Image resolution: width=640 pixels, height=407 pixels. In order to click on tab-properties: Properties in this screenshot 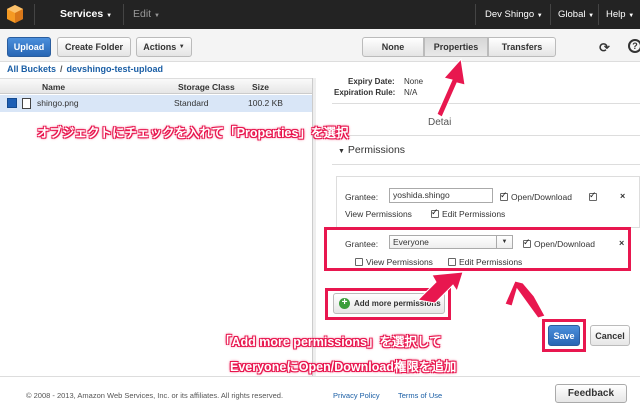, I will do `click(456, 47)`.